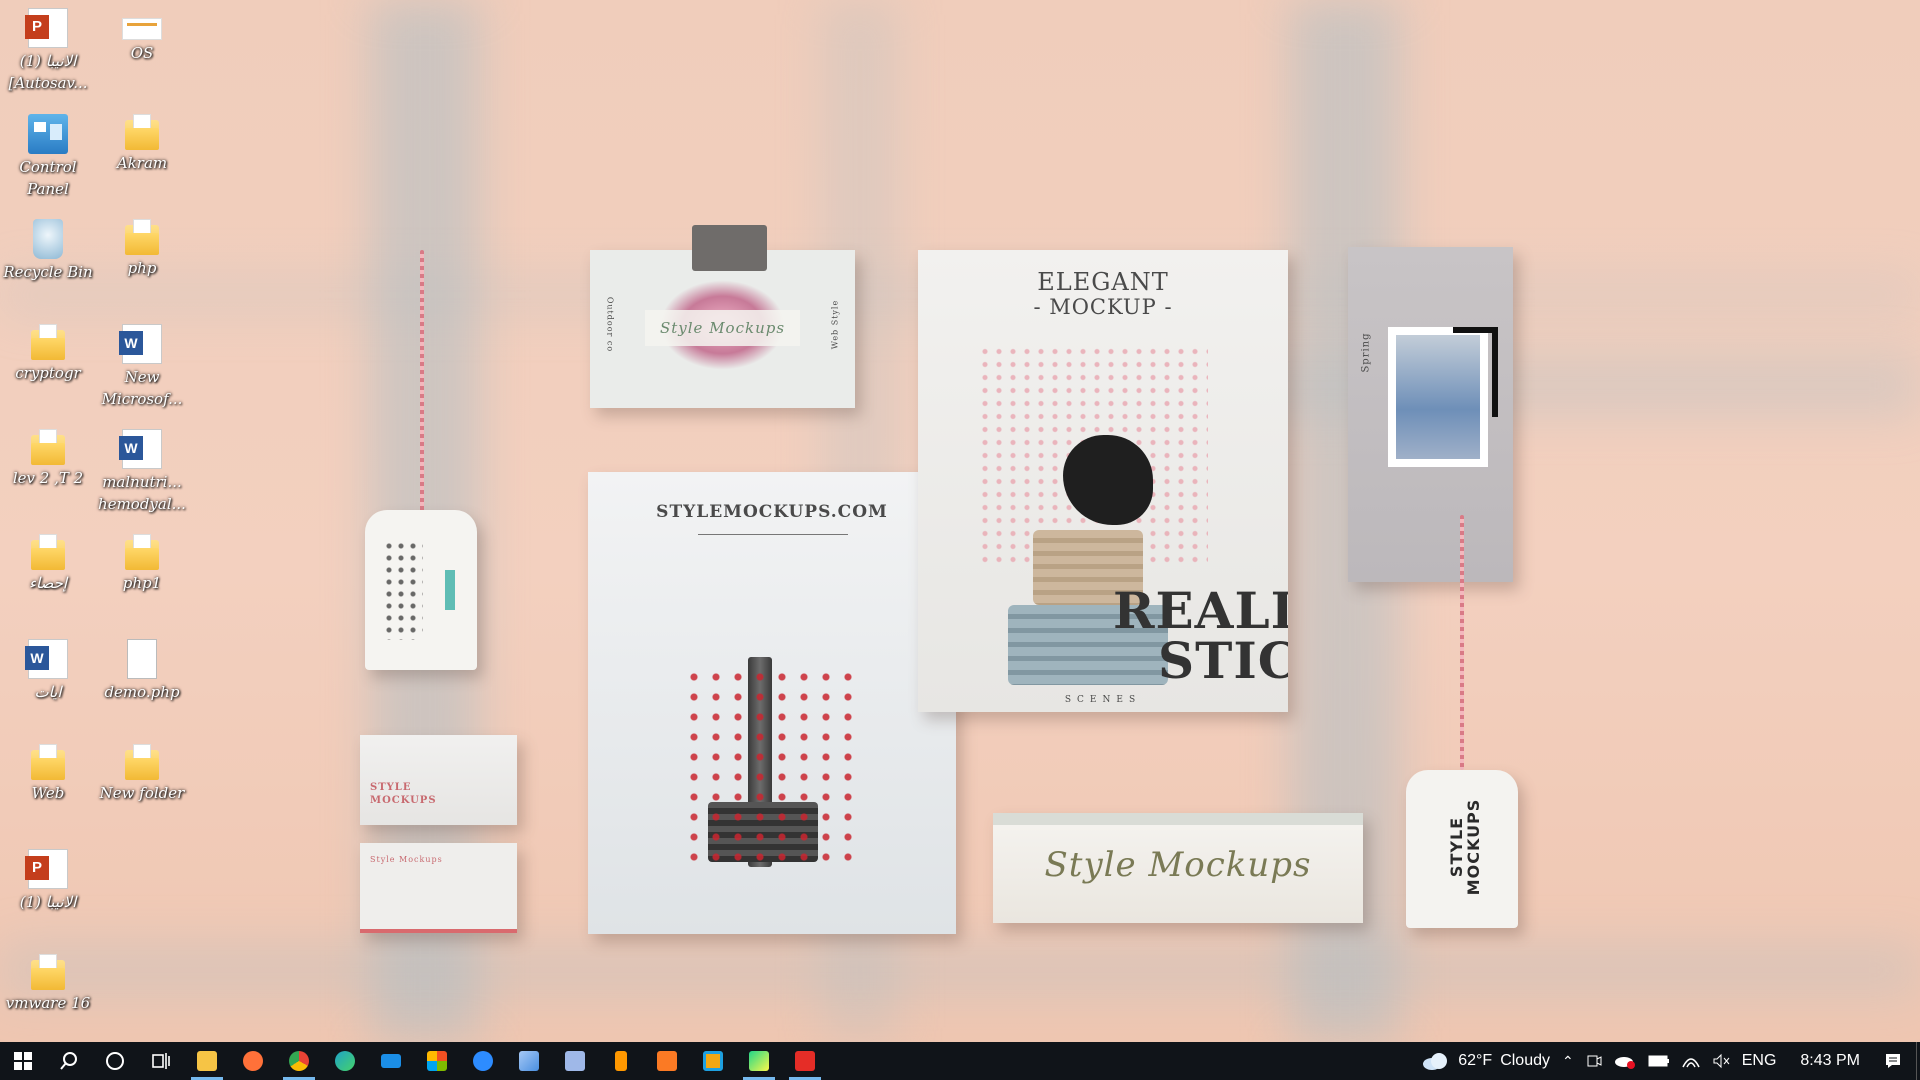 This screenshot has height=1080, width=1920. I want to click on taskbar-virtualbox, so click(575, 1061).